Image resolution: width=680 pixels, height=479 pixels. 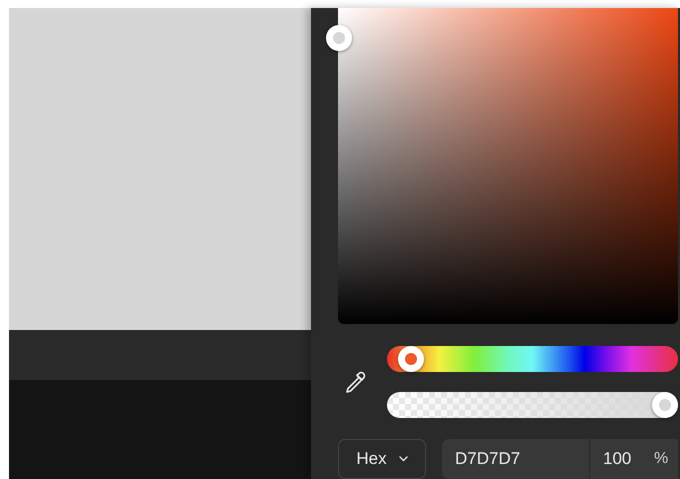 What do you see at coordinates (382, 459) in the screenshot?
I see `format-dropdown: Hex` at bounding box center [382, 459].